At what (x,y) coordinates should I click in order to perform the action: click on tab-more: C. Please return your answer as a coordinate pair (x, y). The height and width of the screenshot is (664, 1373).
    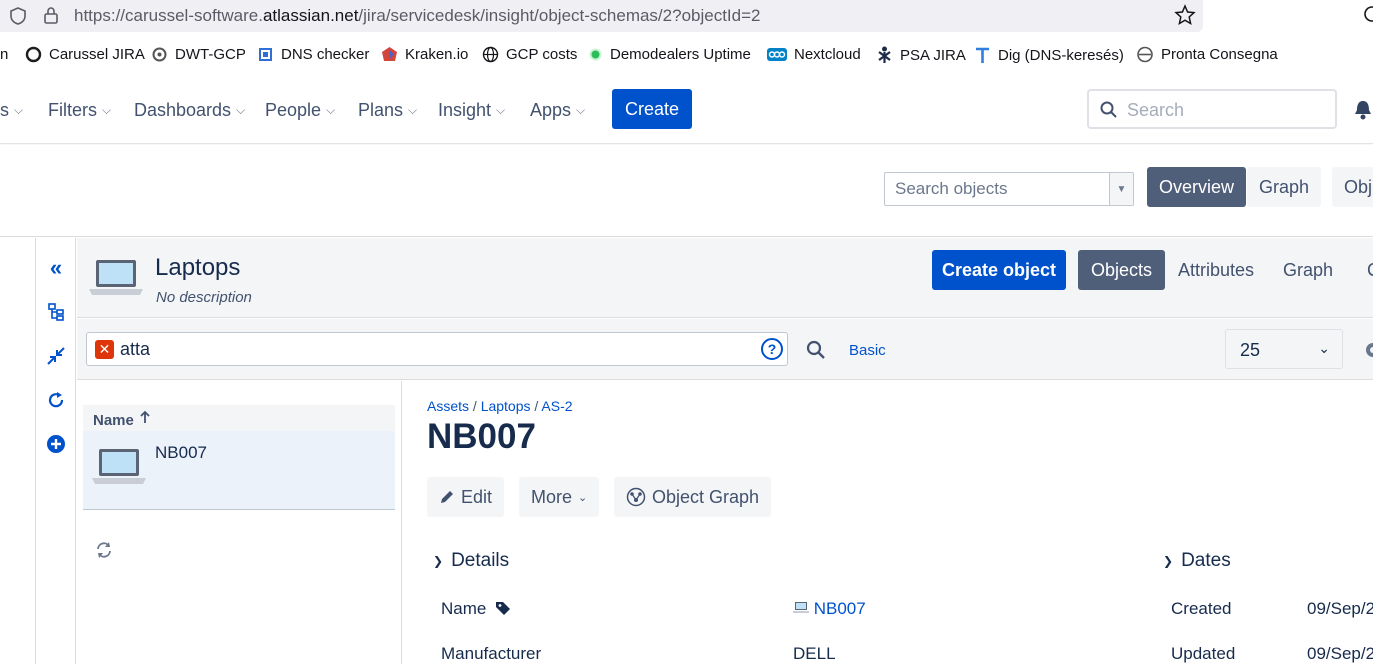
    Looking at the image, I should click on (1363, 270).